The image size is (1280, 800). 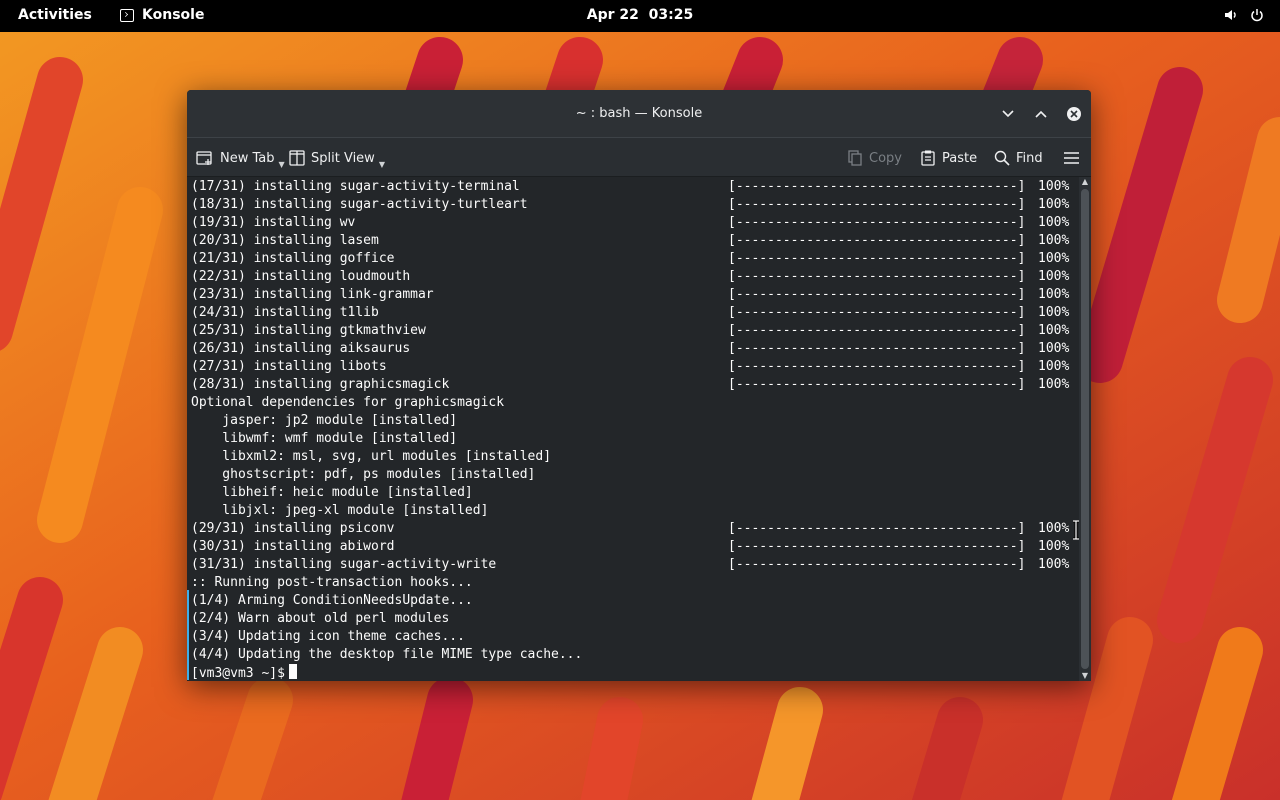 I want to click on split-view-label: Split View, so click(x=343, y=158).